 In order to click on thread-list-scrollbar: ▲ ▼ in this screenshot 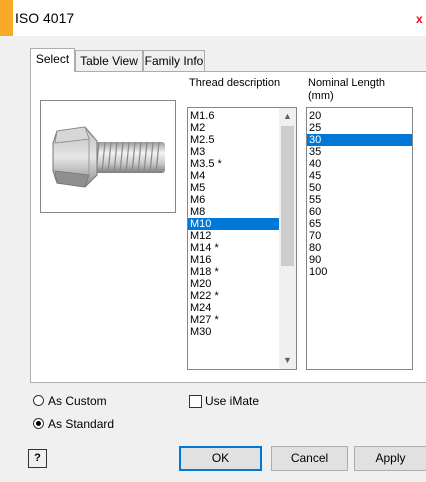, I will do `click(287, 238)`.